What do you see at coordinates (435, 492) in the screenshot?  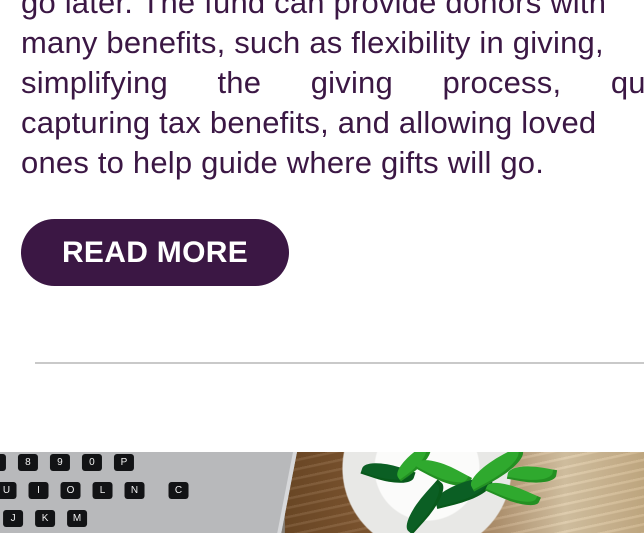 I see `plant-leaves-image` at bounding box center [435, 492].